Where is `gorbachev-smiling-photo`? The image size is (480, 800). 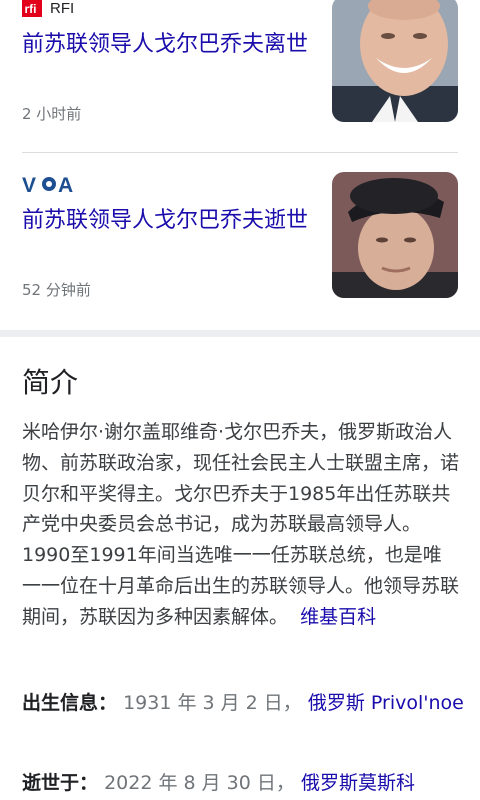
gorbachev-smiling-photo is located at coordinates (395, 61).